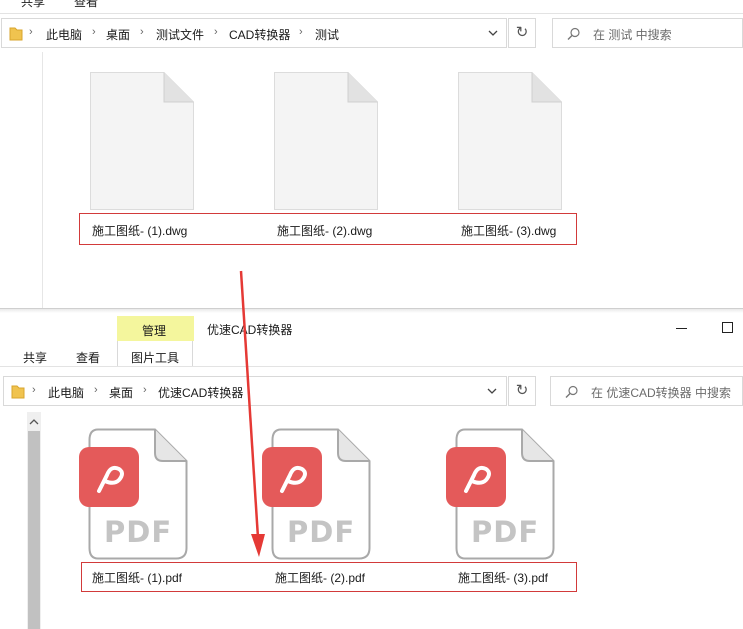 This screenshot has width=743, height=629. I want to click on address-bar: › 此电脑 › 桌面 › 优速CAD转换器, so click(255, 391).